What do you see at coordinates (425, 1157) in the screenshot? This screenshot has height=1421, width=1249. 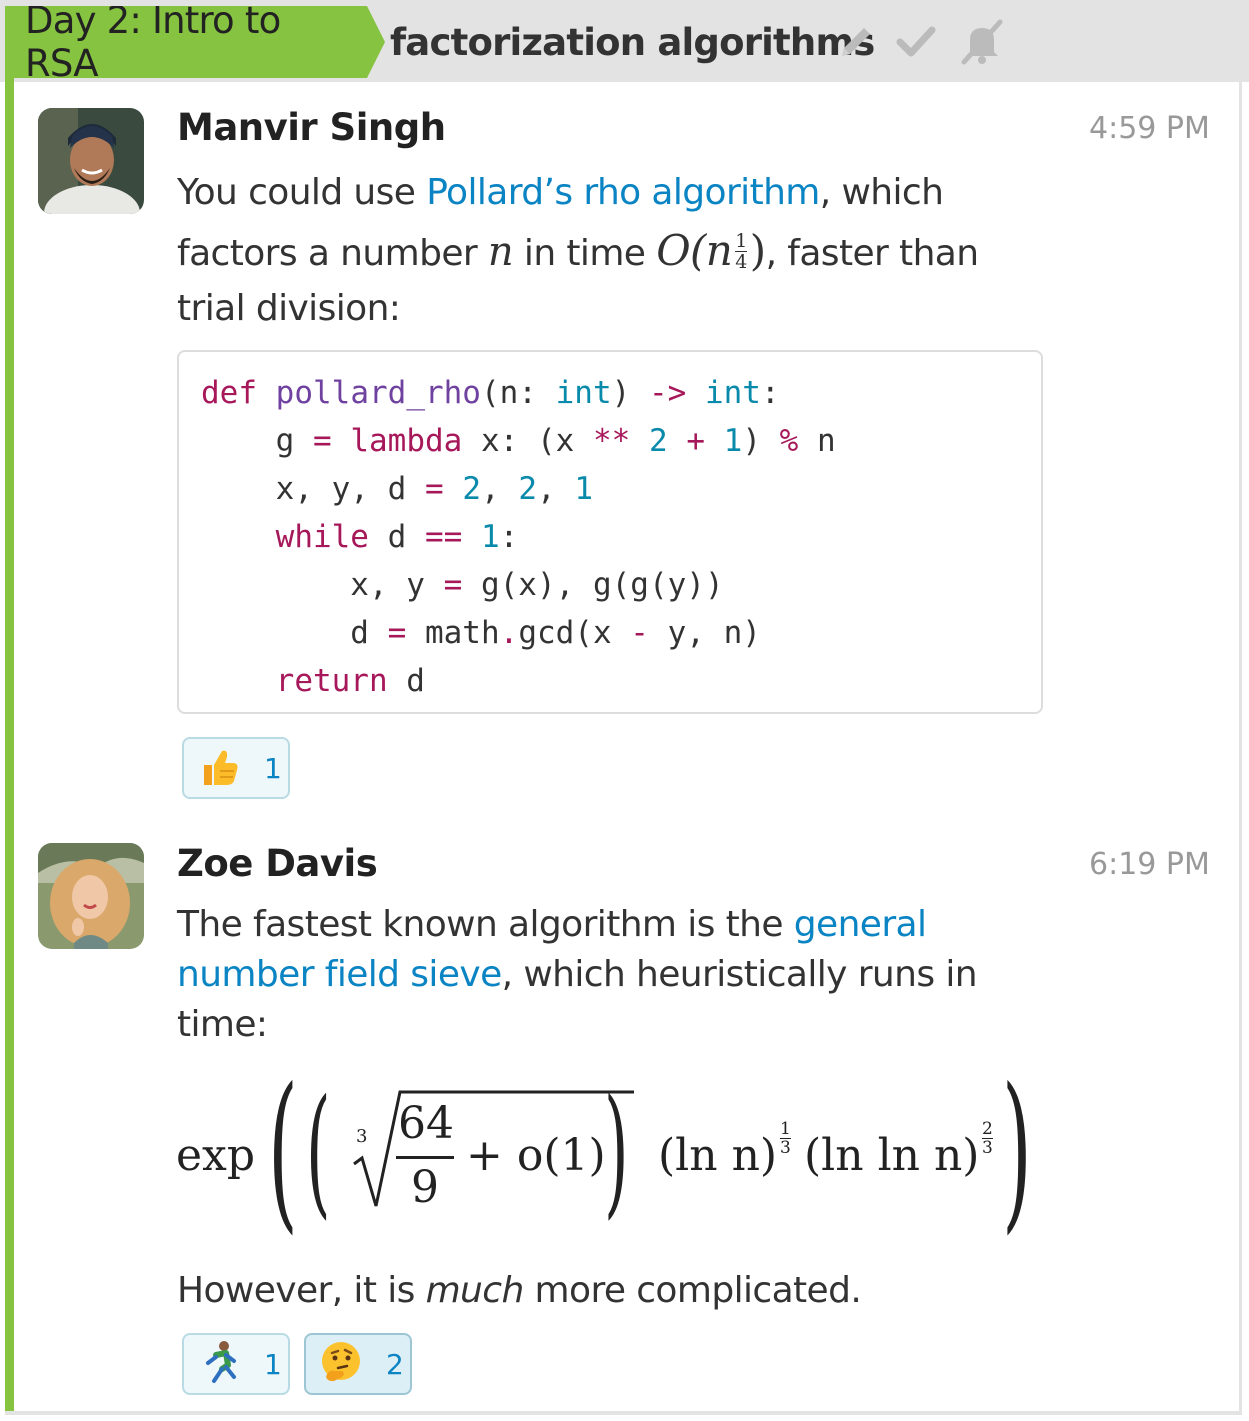 I see `fraction-bar` at bounding box center [425, 1157].